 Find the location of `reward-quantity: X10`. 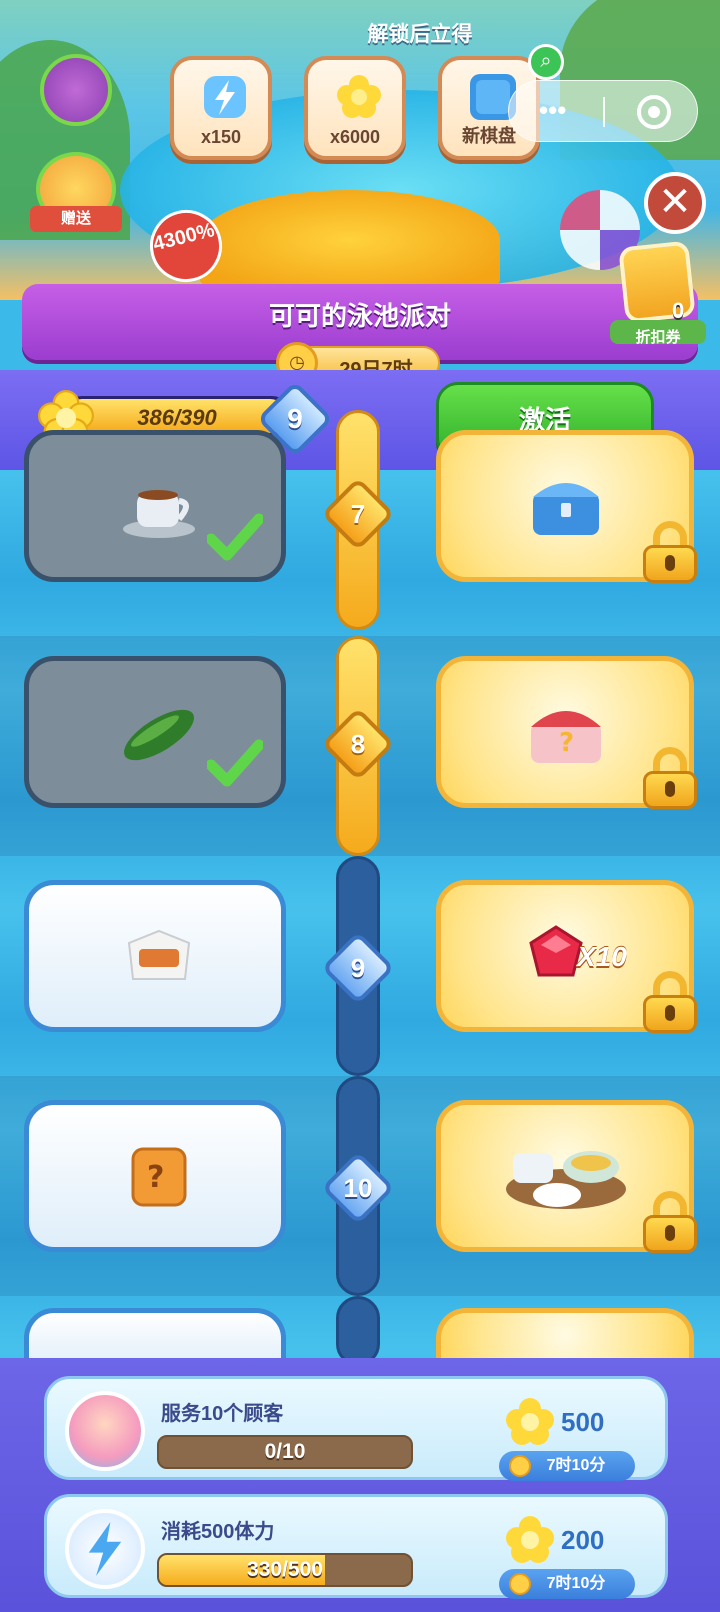

reward-quantity: X10 is located at coordinates (602, 956).